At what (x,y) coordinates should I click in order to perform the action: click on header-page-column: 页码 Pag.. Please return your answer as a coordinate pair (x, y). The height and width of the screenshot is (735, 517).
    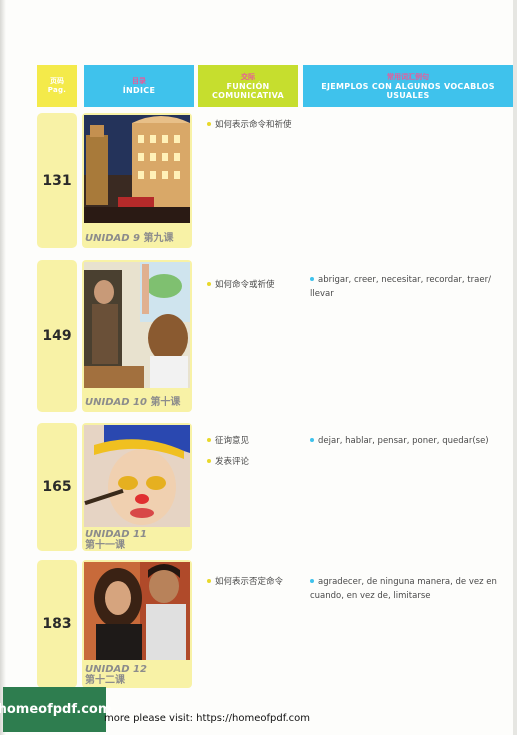
    Looking at the image, I should click on (57, 86).